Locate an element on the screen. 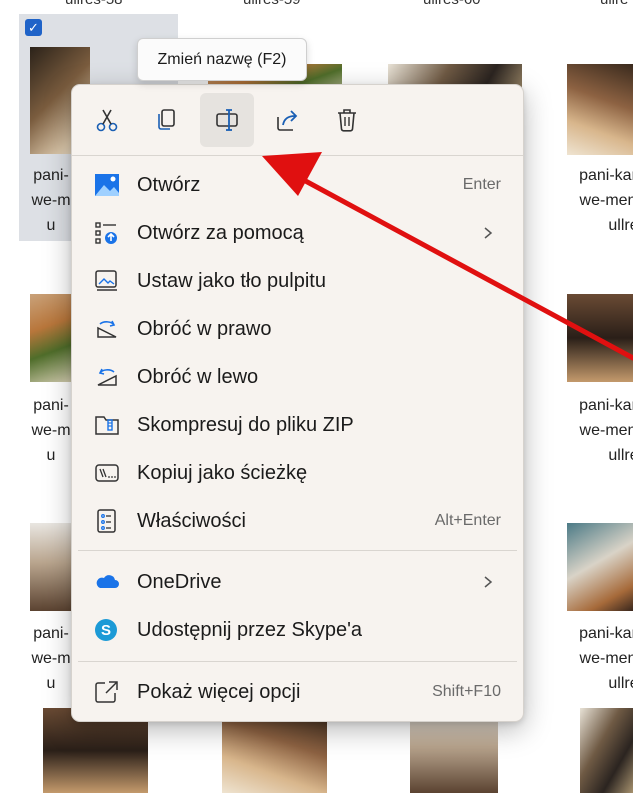 This screenshot has width=633, height=793. file-label-top: ullres-60 is located at coordinates (452, 4).